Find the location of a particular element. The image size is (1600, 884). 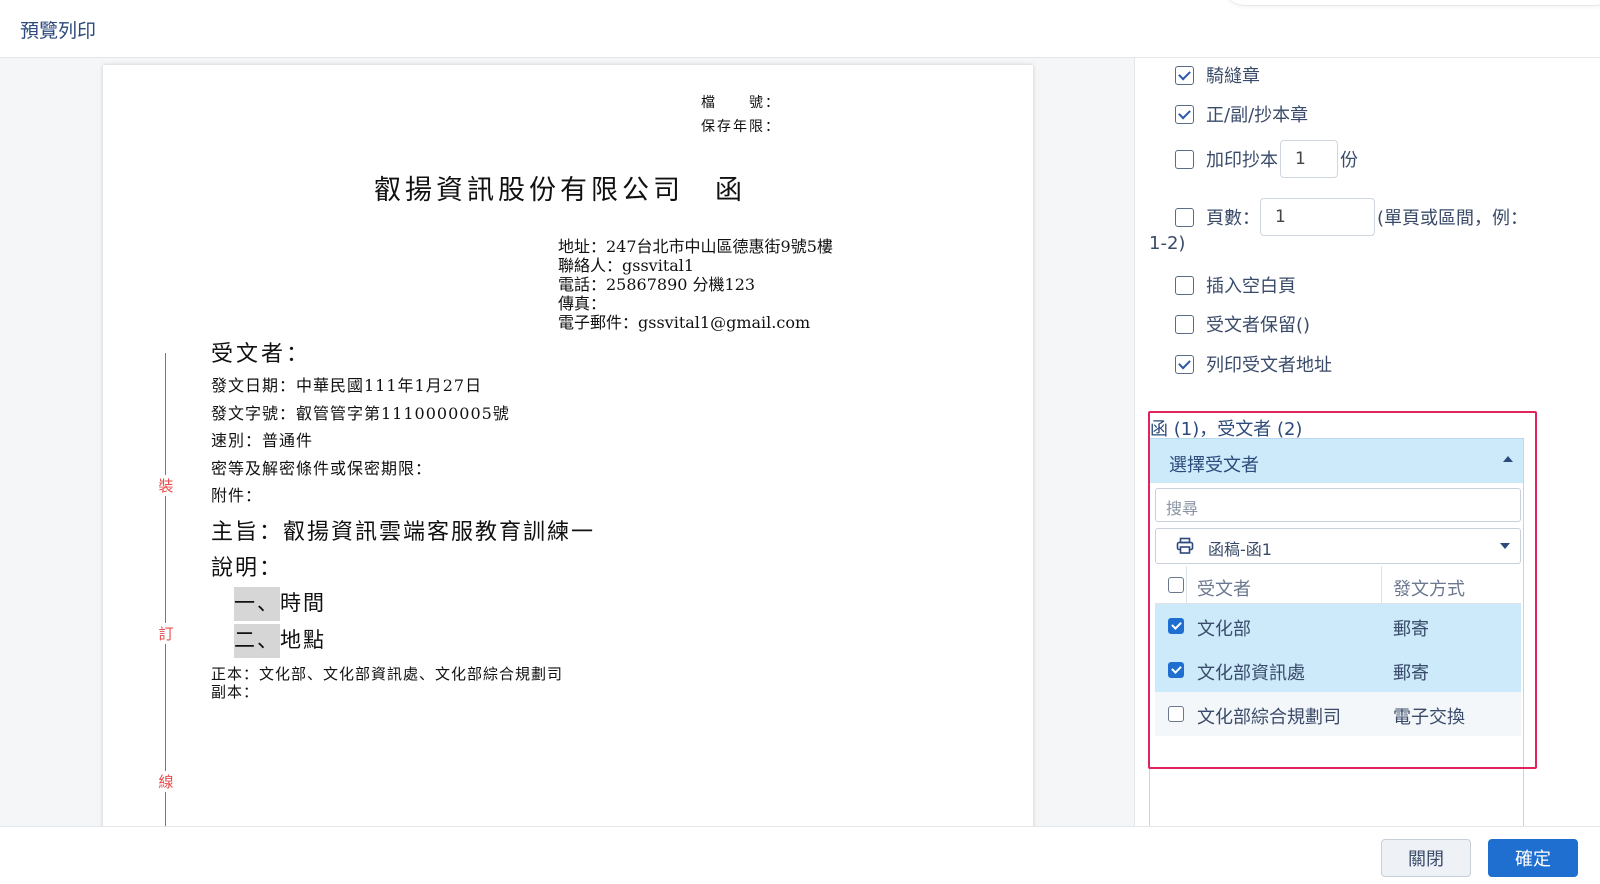

highlight-box is located at coordinates (1342, 590).